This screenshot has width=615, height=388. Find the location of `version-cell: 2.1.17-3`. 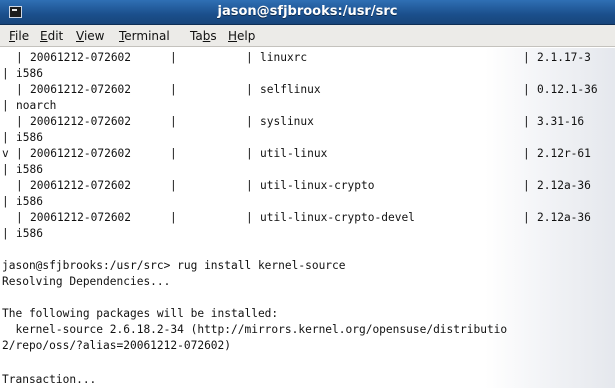

version-cell: 2.1.17-3 is located at coordinates (564, 57).